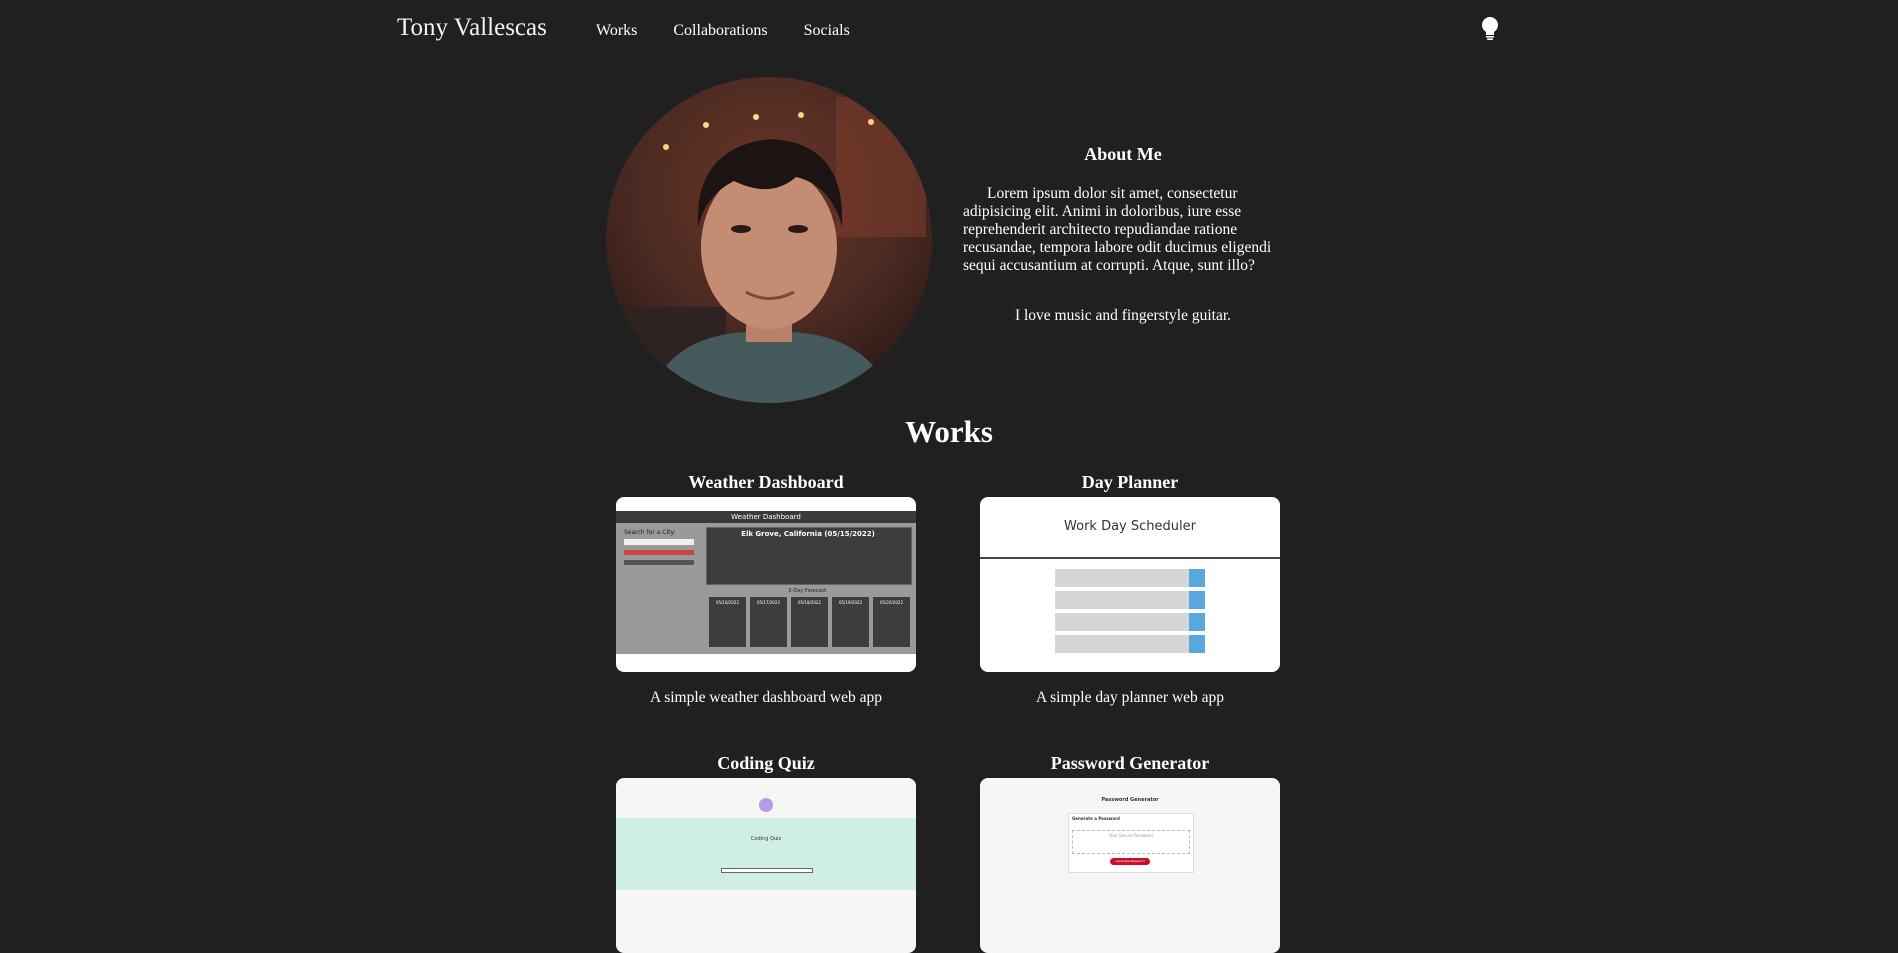 The width and height of the screenshot is (1898, 953). What do you see at coordinates (949, 431) in the screenshot?
I see `works-heading: Works` at bounding box center [949, 431].